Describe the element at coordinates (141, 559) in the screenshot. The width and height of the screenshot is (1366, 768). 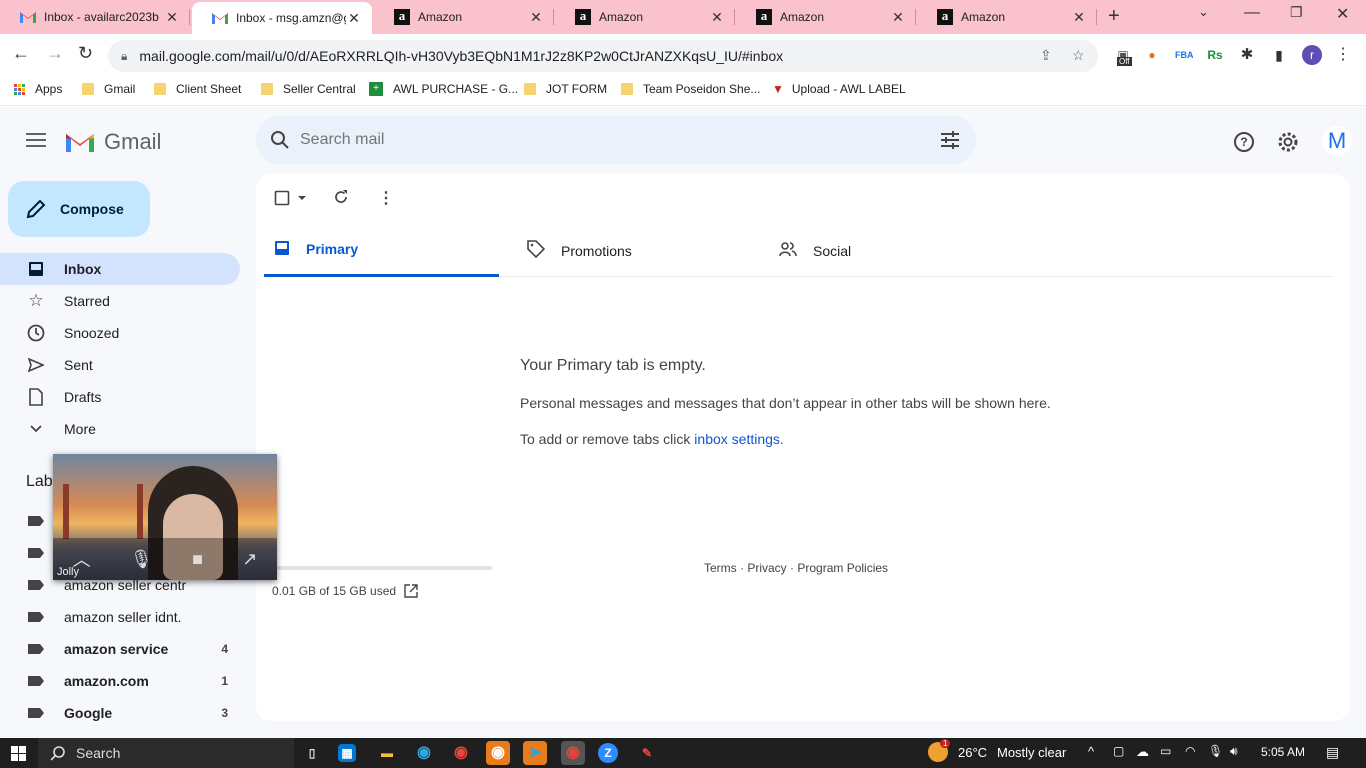
I see `mic-muted-icon: 🎙︎` at that location.